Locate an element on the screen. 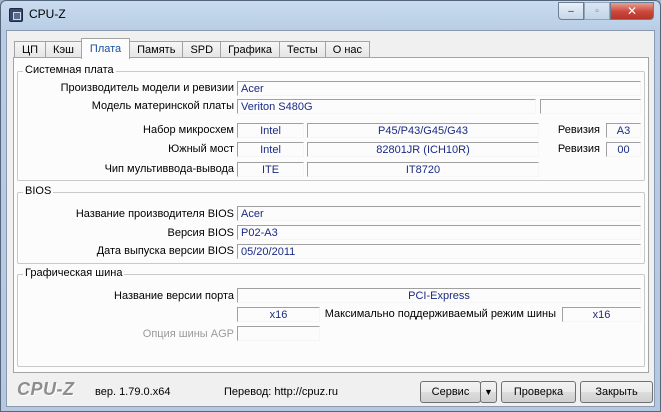 This screenshot has width=661, height=412. southbridge-revision-label: Ревизия is located at coordinates (578, 149).